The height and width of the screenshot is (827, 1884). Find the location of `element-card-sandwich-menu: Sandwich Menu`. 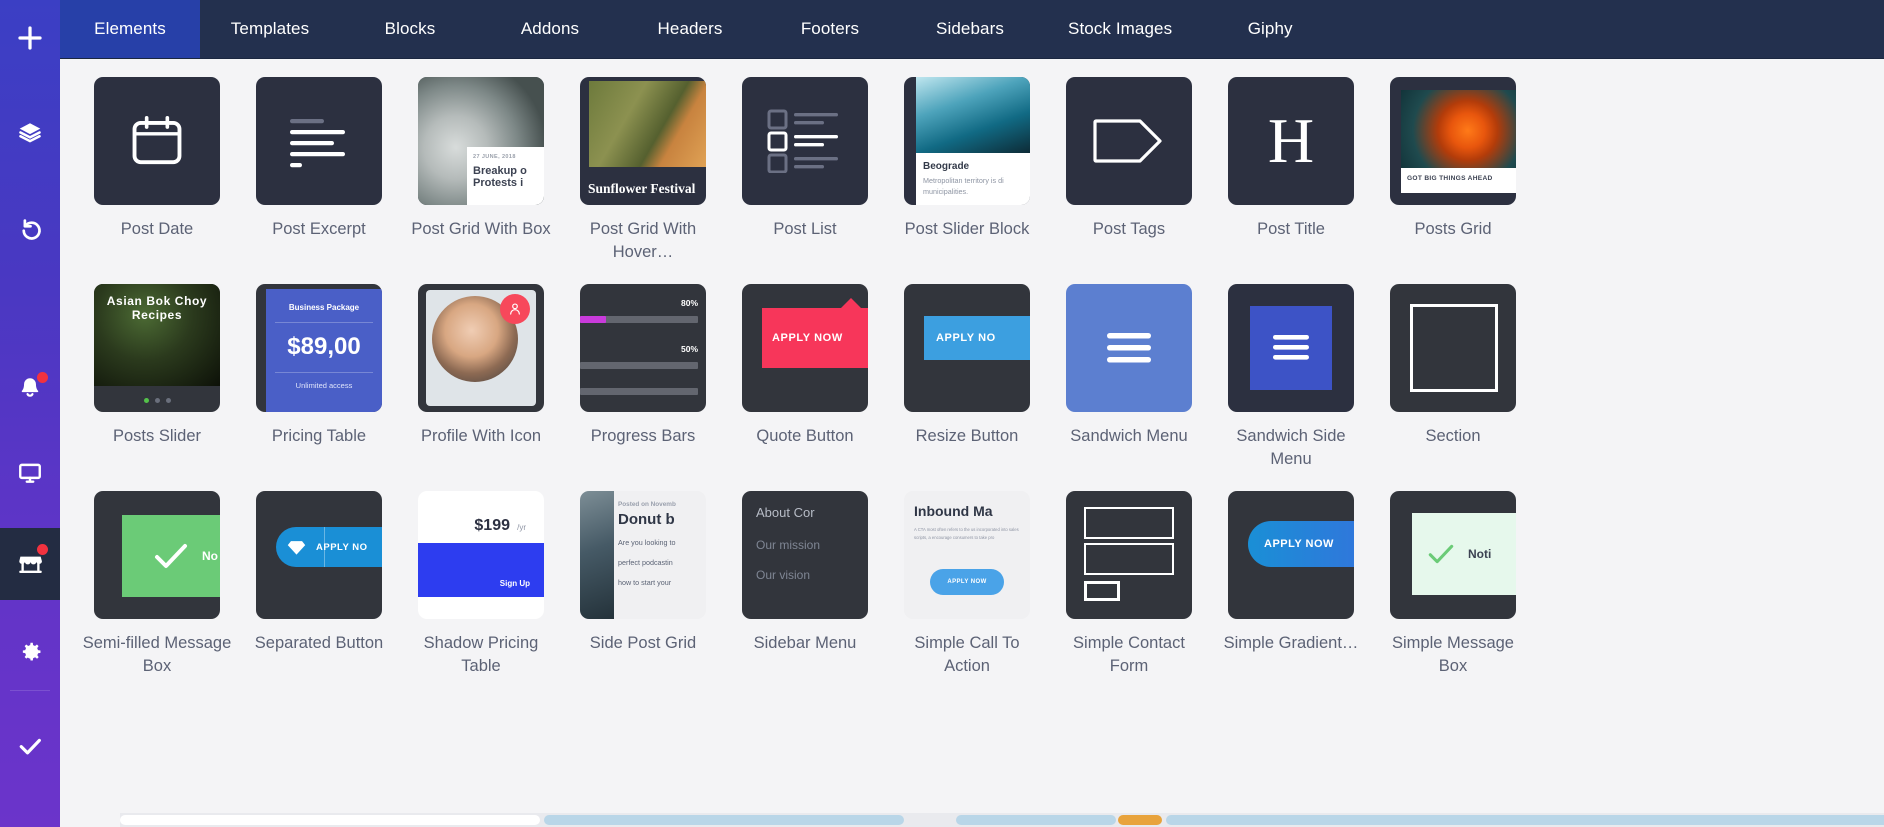

element-card-sandwich-menu: Sandwich Menu is located at coordinates (1129, 387).